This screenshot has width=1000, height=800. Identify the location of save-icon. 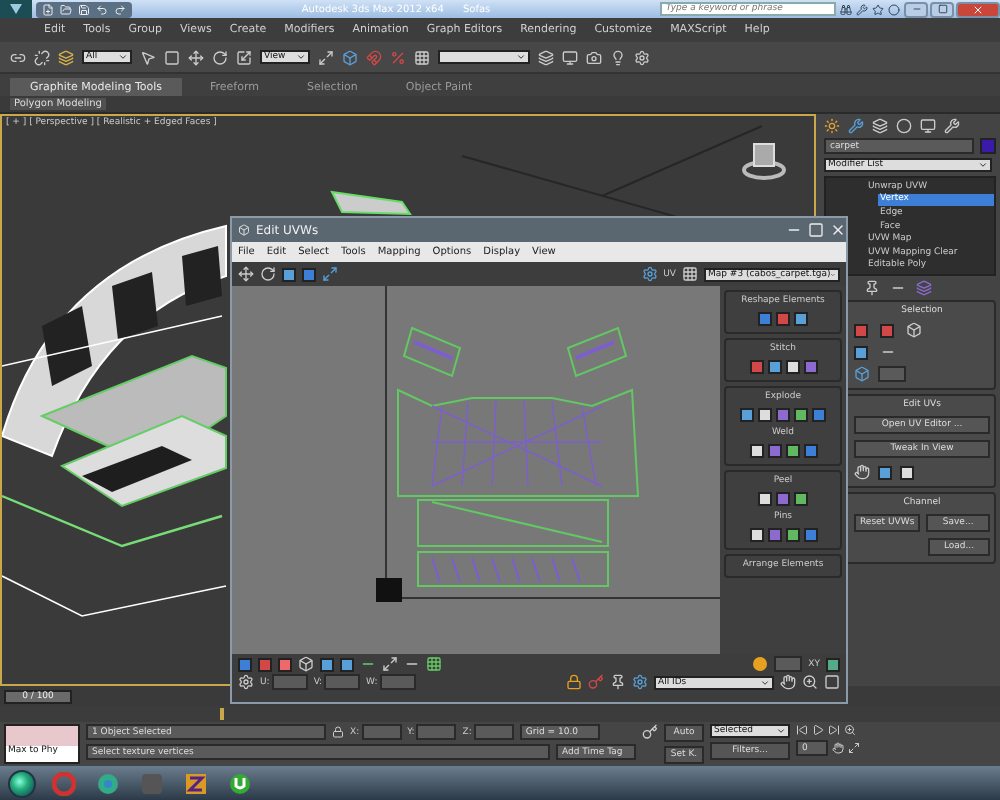
(84, 9).